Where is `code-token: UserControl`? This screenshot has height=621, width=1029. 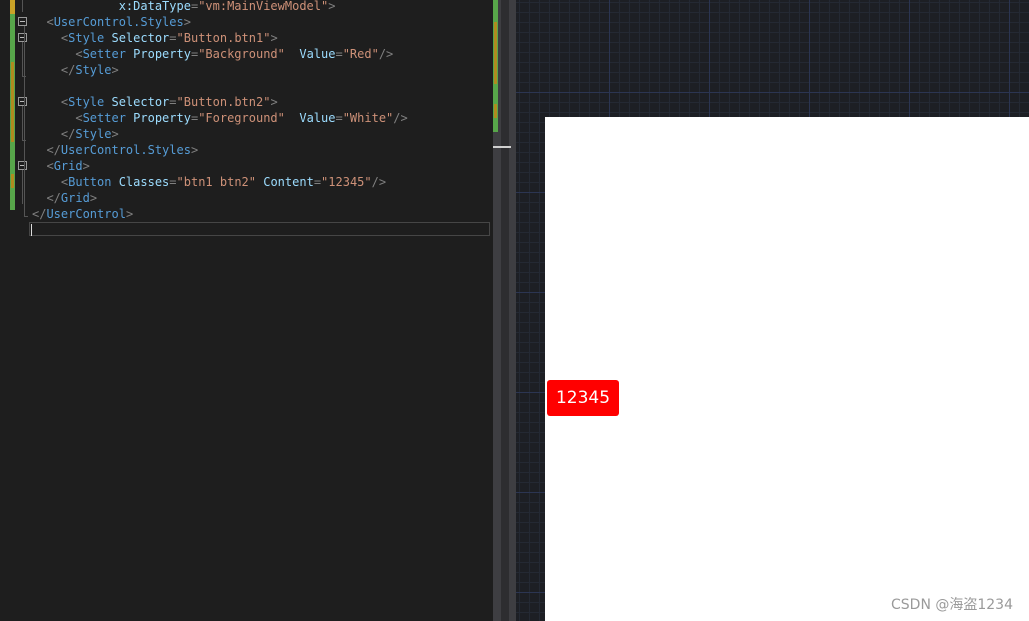
code-token: UserControl is located at coordinates (86, 214).